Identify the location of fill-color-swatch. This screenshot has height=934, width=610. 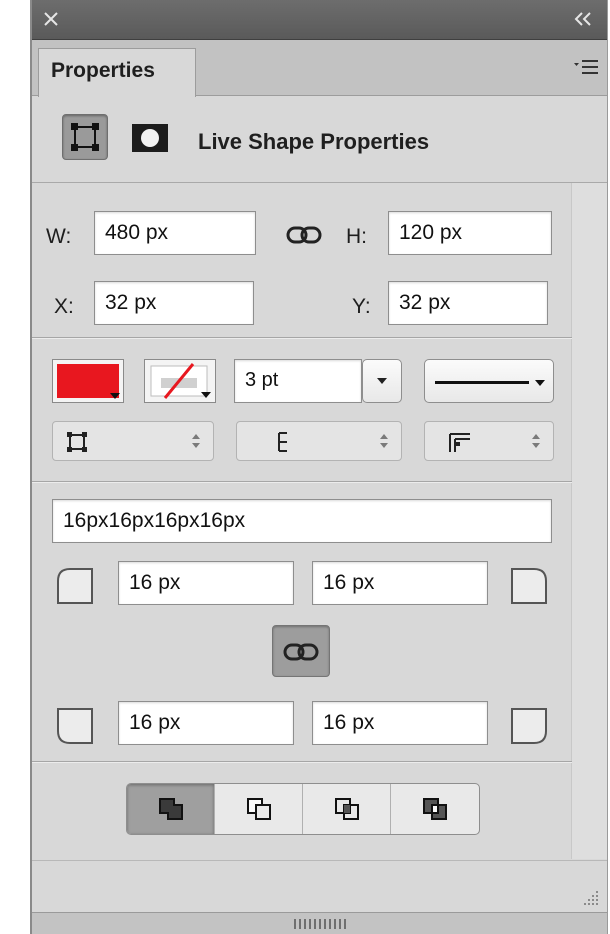
(88, 381).